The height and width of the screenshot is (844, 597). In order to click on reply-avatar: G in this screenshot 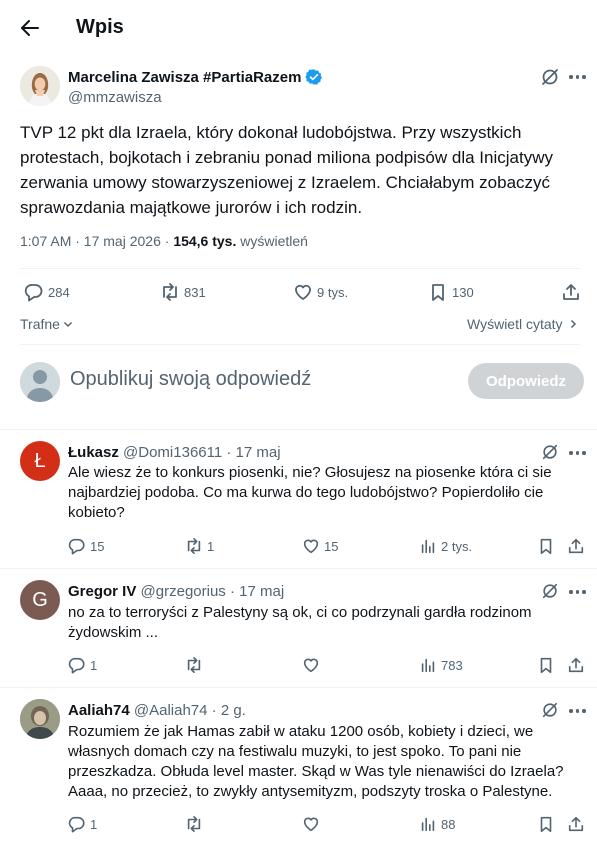, I will do `click(40, 600)`.